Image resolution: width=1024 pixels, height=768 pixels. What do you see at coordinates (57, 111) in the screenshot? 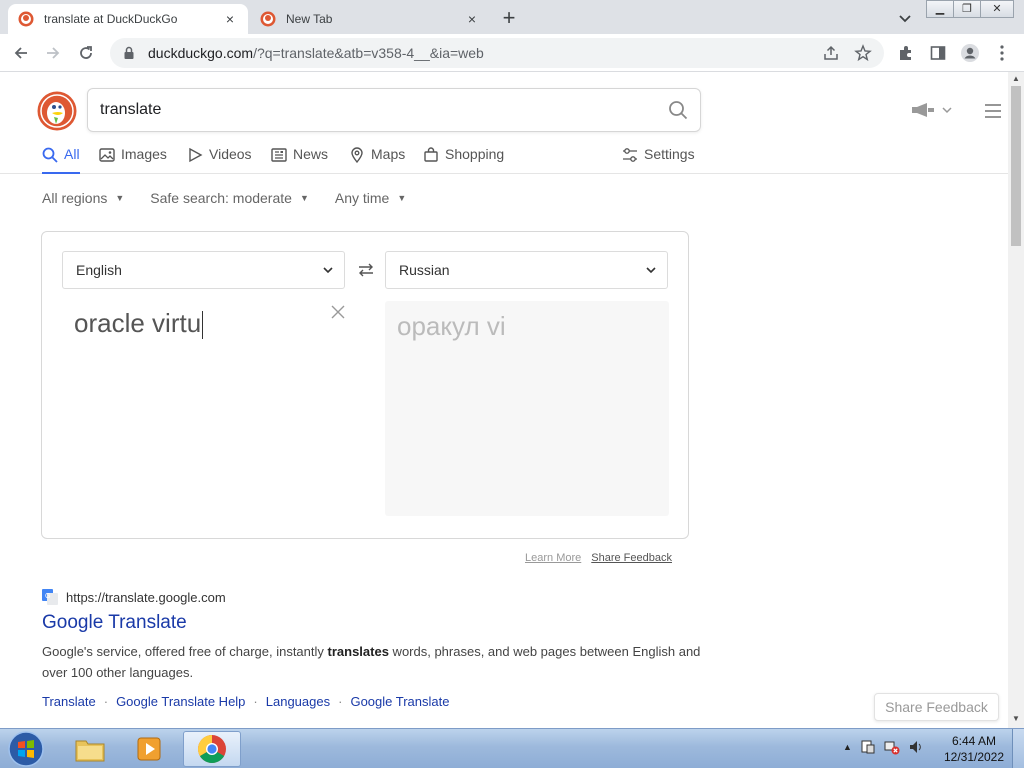
I see `duckduckgo-logo-icon` at bounding box center [57, 111].